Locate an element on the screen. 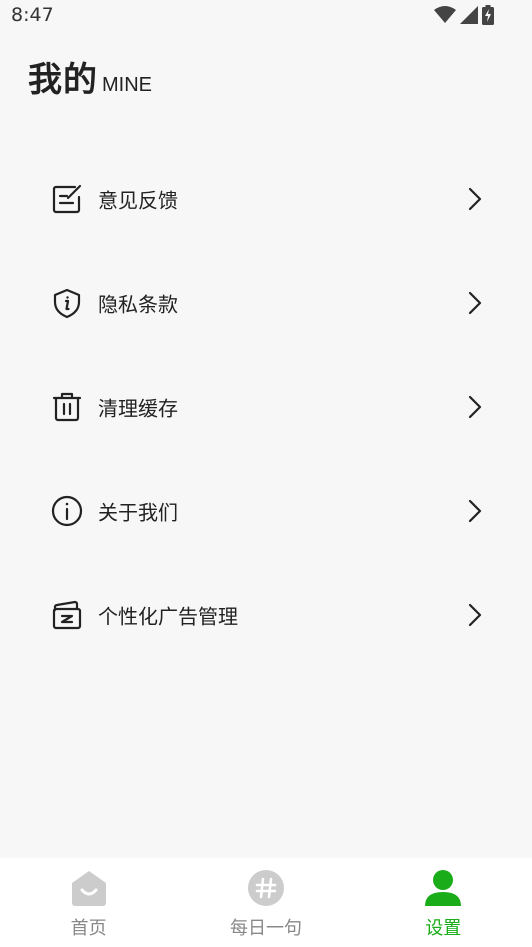 The width and height of the screenshot is (532, 947). status-icons is located at coordinates (464, 15).